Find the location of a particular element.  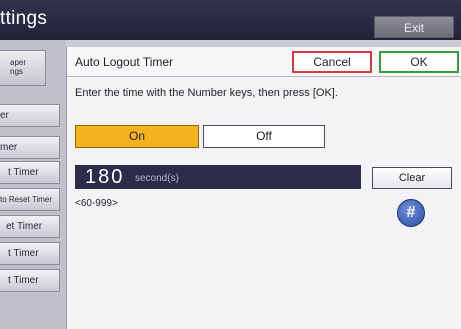

timer-value-field: 180 second(s) is located at coordinates (218, 177).